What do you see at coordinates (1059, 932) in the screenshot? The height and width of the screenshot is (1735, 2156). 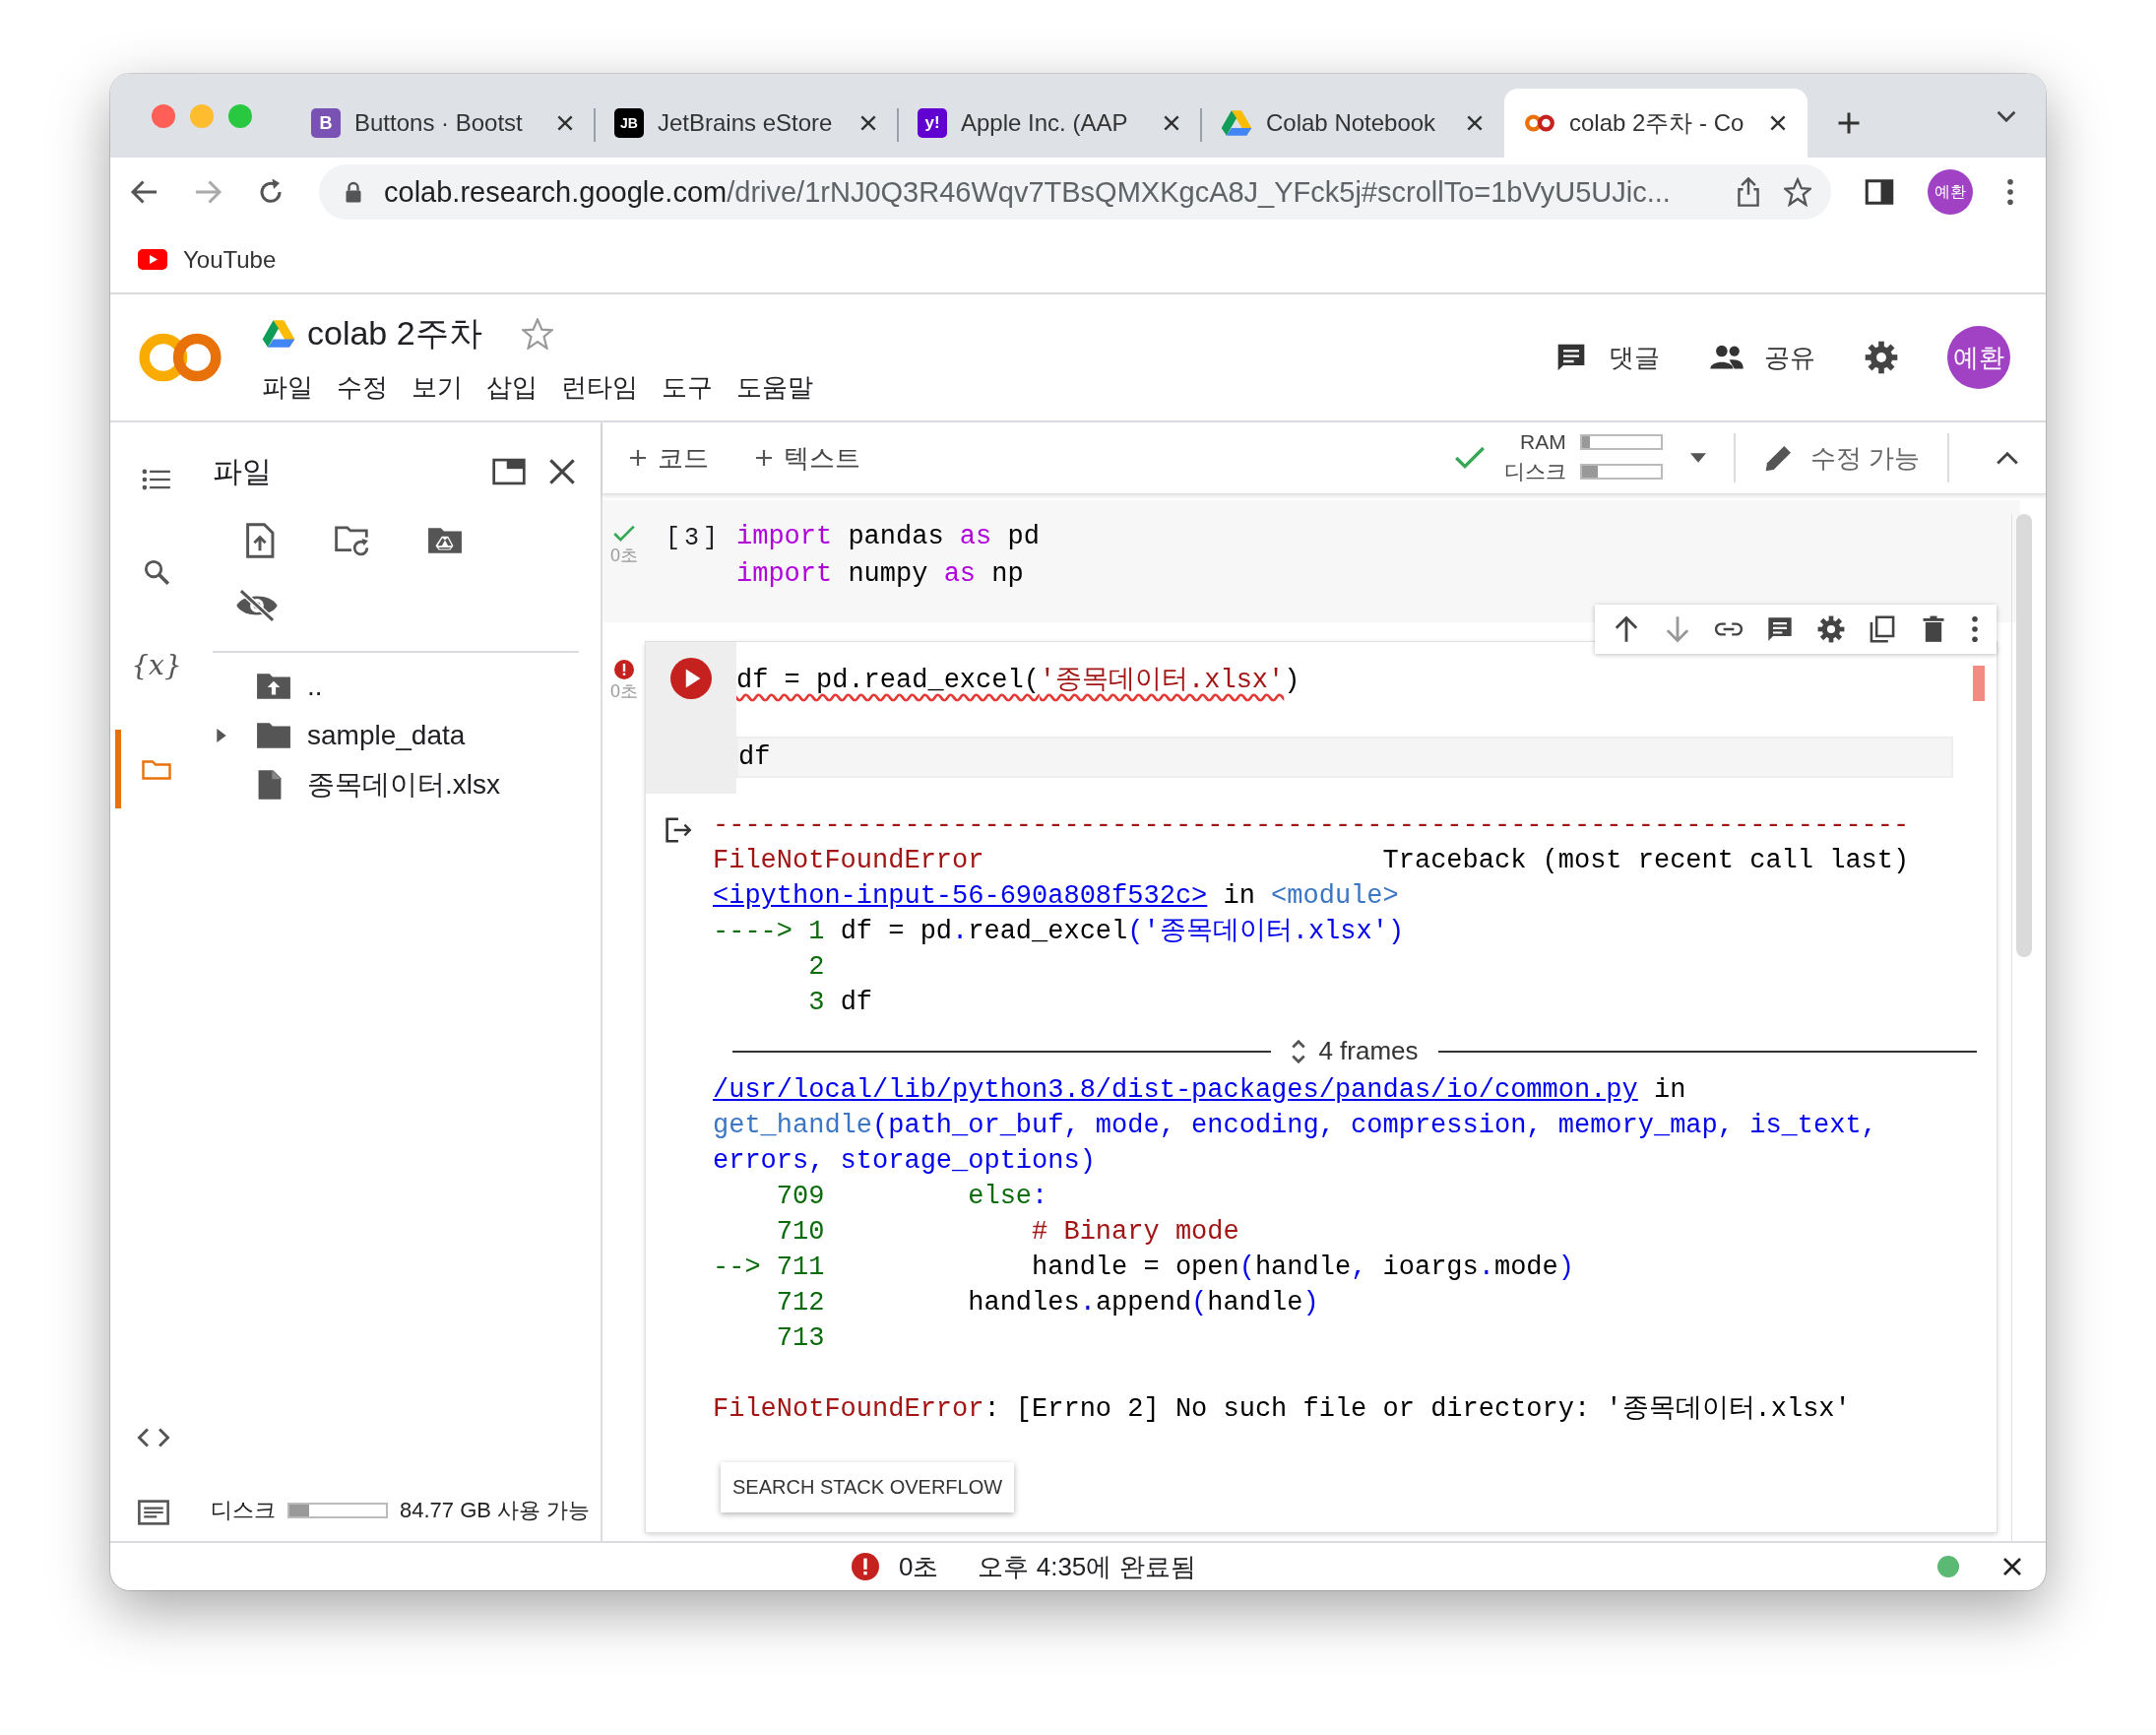 I see `traceback-line: ----> 1 df = pd.read_excel('종목데이터.xlsx')` at bounding box center [1059, 932].